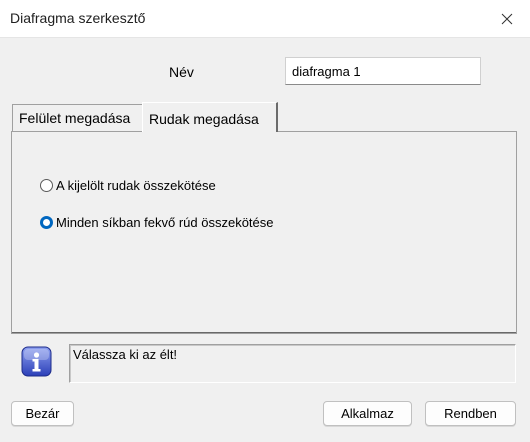 This screenshot has width=530, height=442. Describe the element at coordinates (181, 72) in the screenshot. I see `name-label: Név` at that location.